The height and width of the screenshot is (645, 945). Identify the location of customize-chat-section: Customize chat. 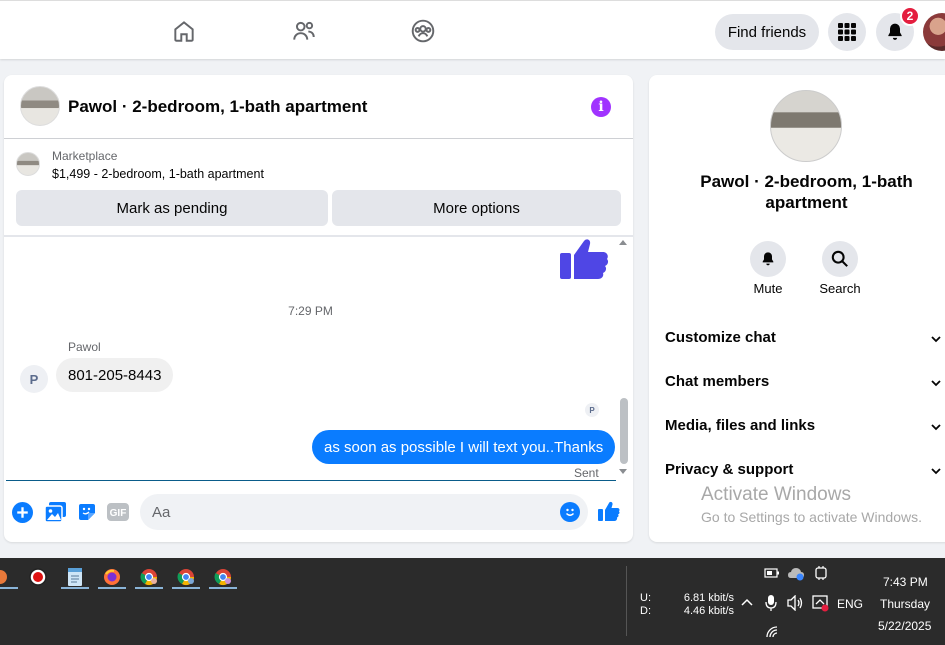
(720, 337).